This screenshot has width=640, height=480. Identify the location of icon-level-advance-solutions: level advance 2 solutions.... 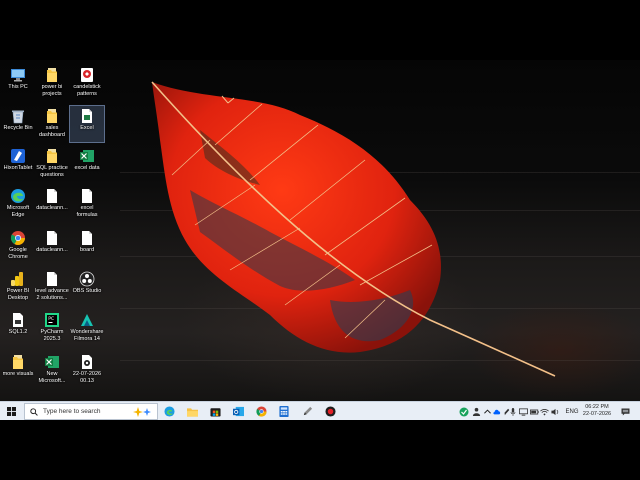
(52, 287).